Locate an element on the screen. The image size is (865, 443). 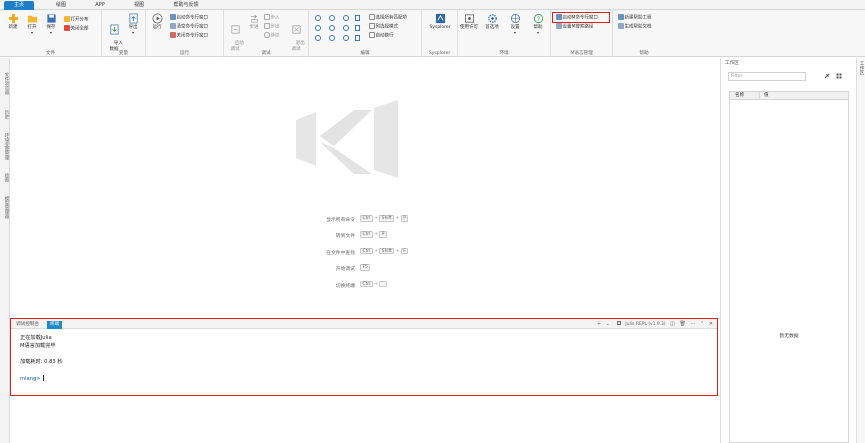
auto-wrap-checkbox: 自动换行 is located at coordinates (381, 35).